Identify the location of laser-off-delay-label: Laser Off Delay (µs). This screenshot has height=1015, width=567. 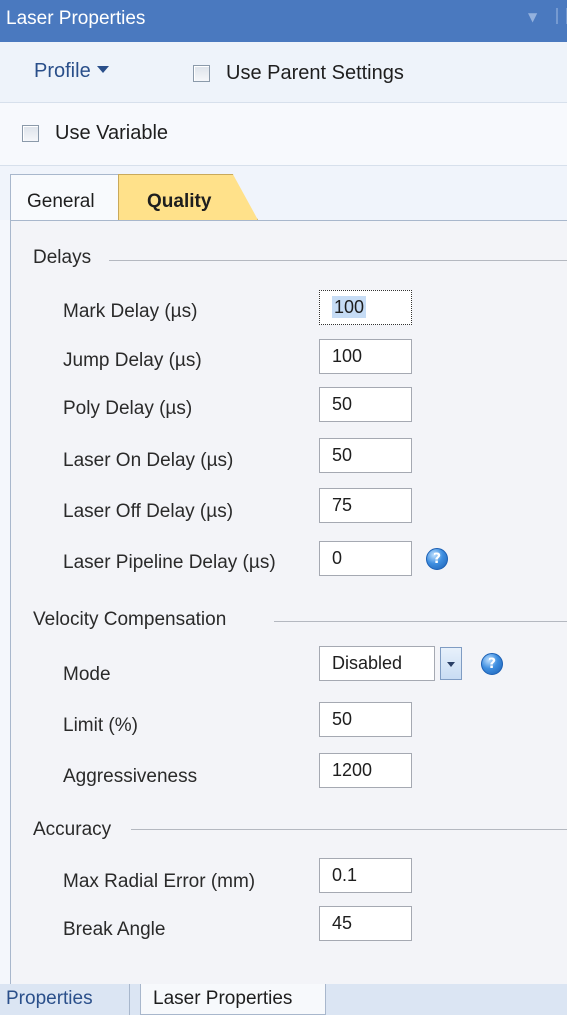
(148, 511).